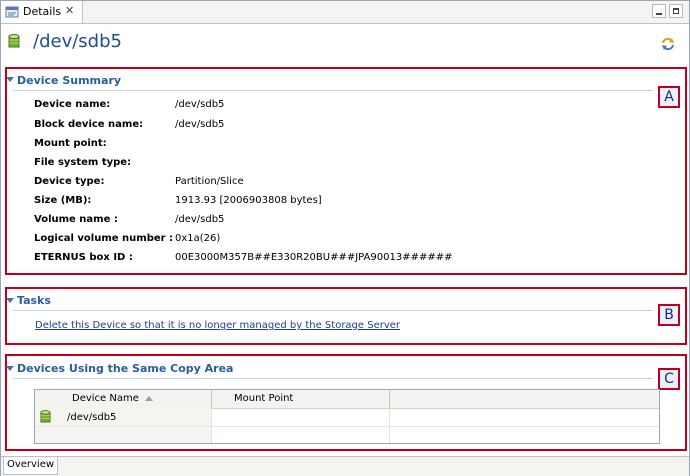  Describe the element at coordinates (347, 399) in the screenshot. I see `table-header: Device Name Mount Point` at that location.